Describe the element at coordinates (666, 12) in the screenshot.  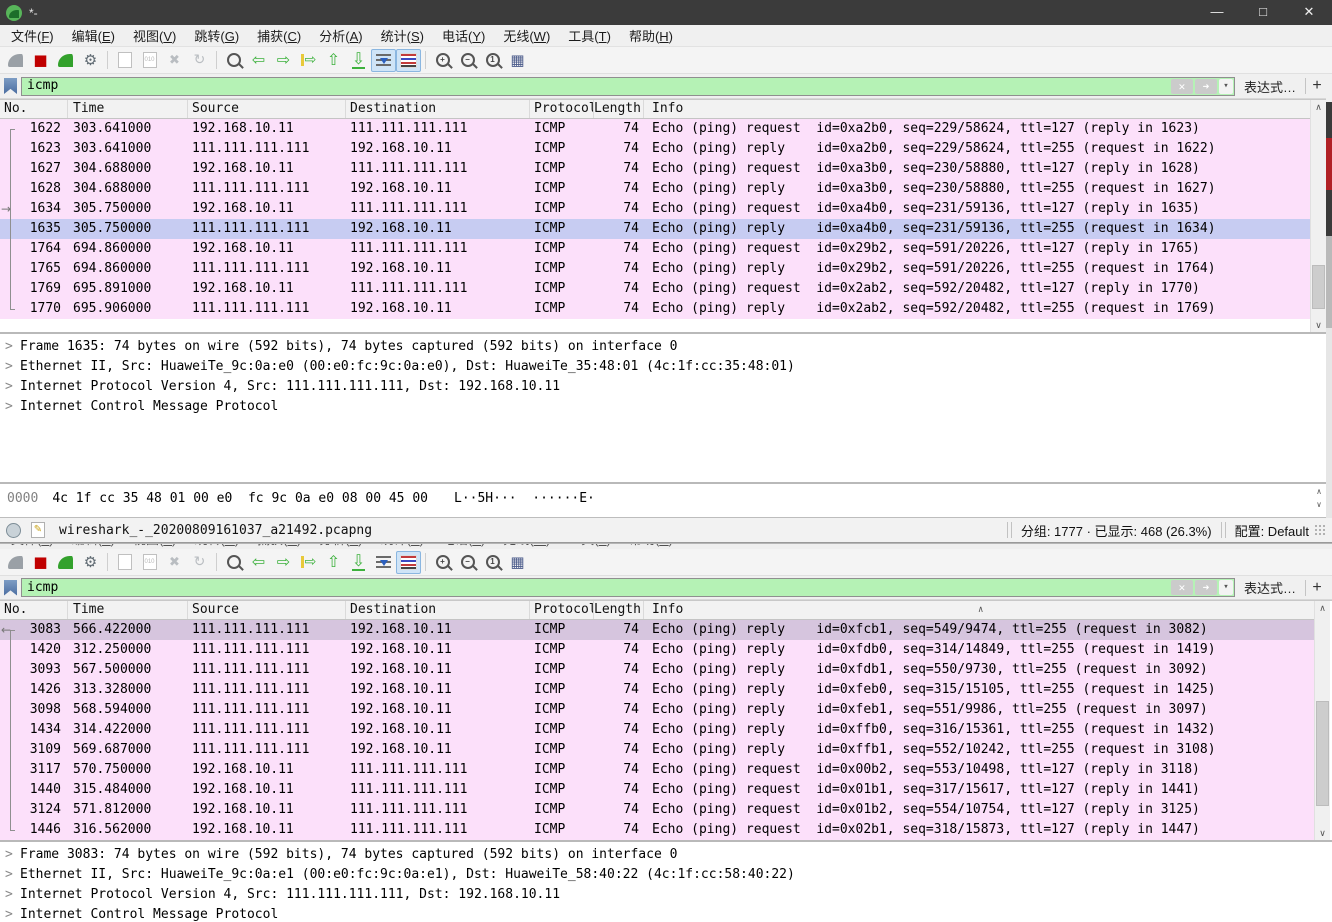
I see `titlebar: *- — □ ✕` at that location.